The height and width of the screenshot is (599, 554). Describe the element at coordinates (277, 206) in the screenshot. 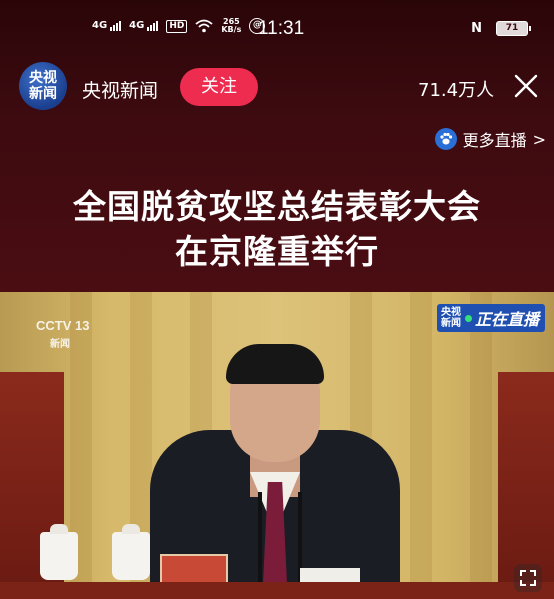

I see `headline-line-1: 全国脱贫攻坚总结表彰大会` at that location.